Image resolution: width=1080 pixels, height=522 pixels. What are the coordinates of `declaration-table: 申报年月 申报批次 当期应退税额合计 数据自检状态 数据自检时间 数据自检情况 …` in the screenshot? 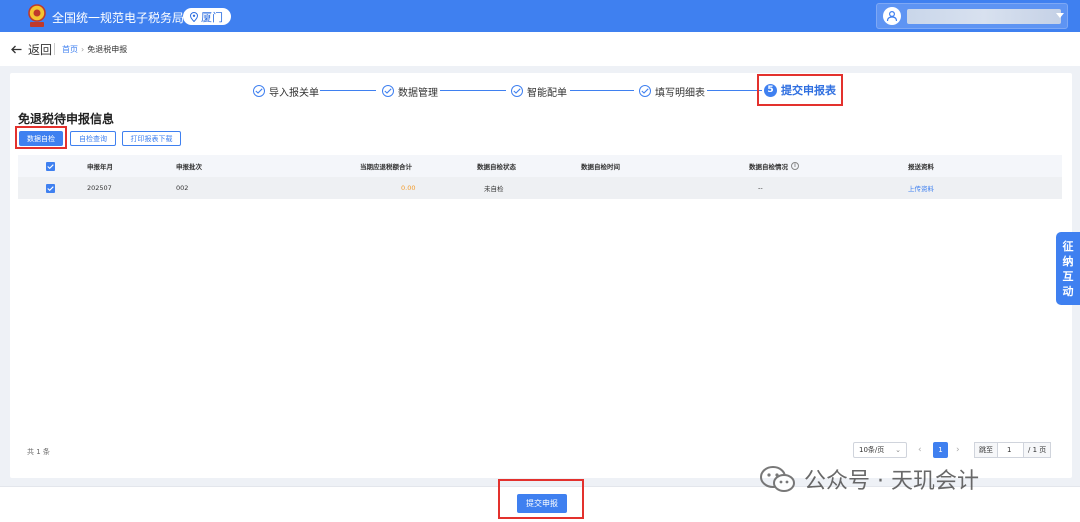 It's located at (540, 177).